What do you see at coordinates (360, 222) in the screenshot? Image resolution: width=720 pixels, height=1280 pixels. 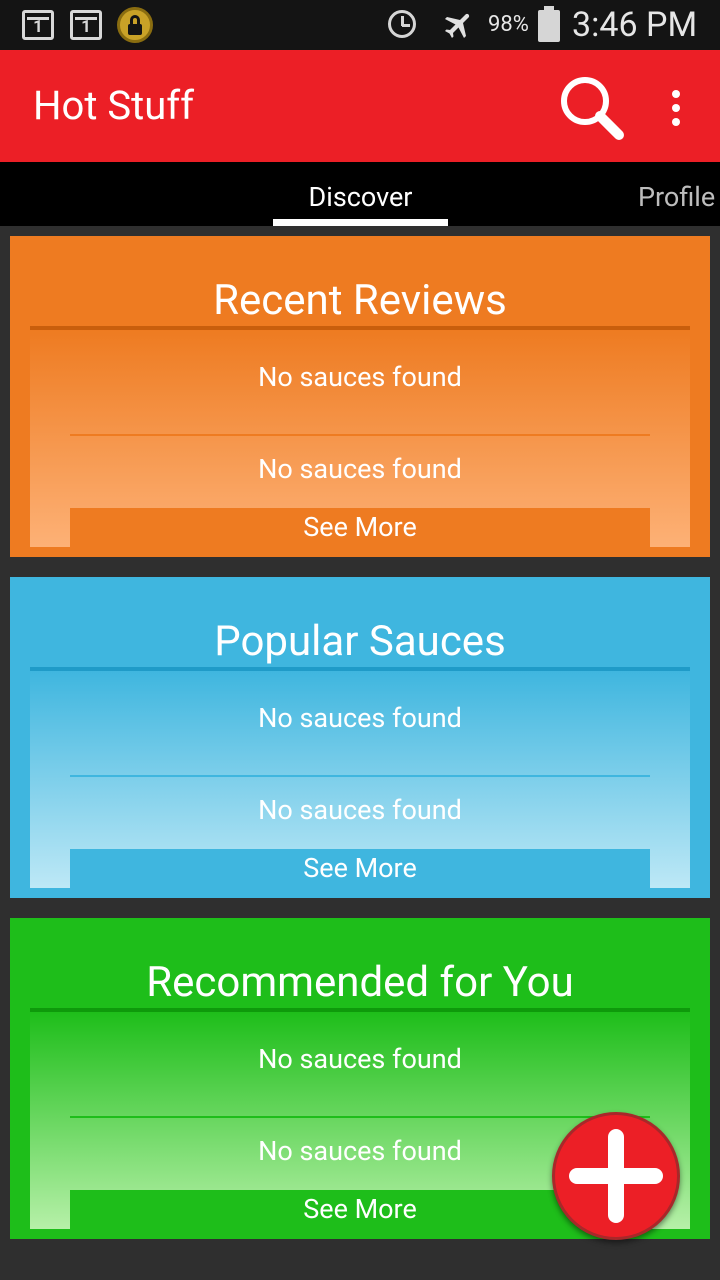 I see `tab-indicator` at bounding box center [360, 222].